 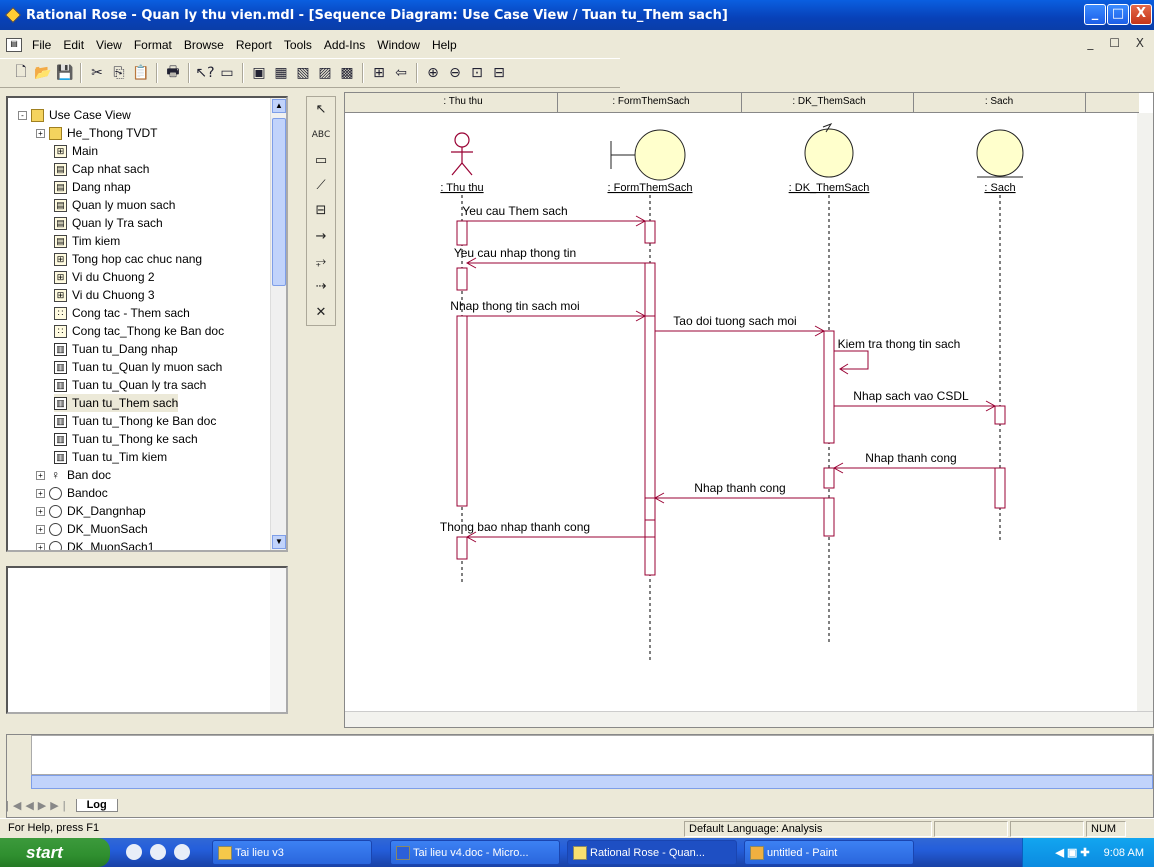 What do you see at coordinates (43, 73) in the screenshot?
I see `open-icon: 📂` at bounding box center [43, 73].